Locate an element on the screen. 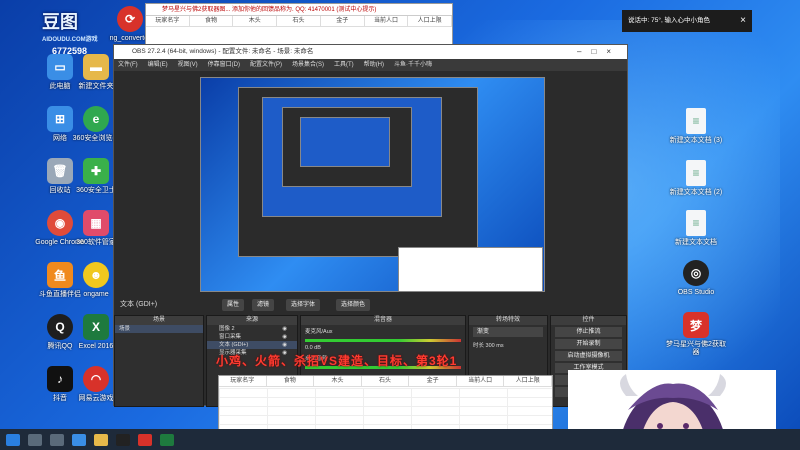 Image resolution: width=800 pixels, height=450 pixels. close-icon: × is located at coordinates (743, 21).